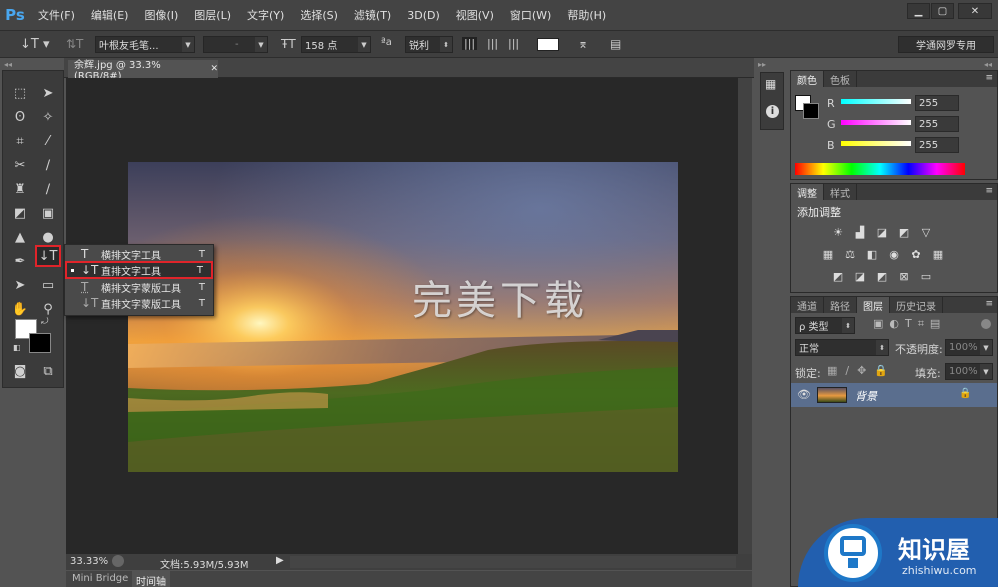  What do you see at coordinates (48, 213) in the screenshot?
I see `gradient-tool-icon: ▣` at bounding box center [48, 213].